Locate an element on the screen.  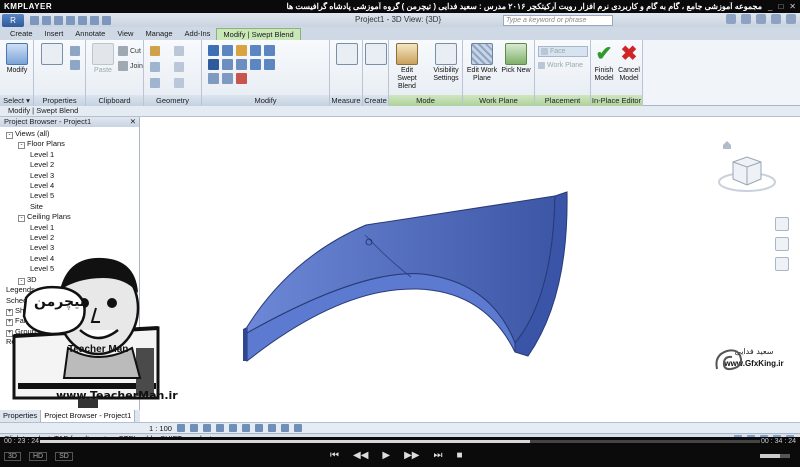
steering-wheel-icon is located at coordinates (782, 224).